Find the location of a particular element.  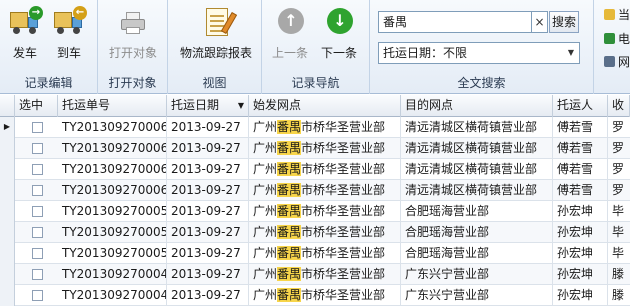

group-label-record-edit: 记录编辑 is located at coordinates (48, 83).